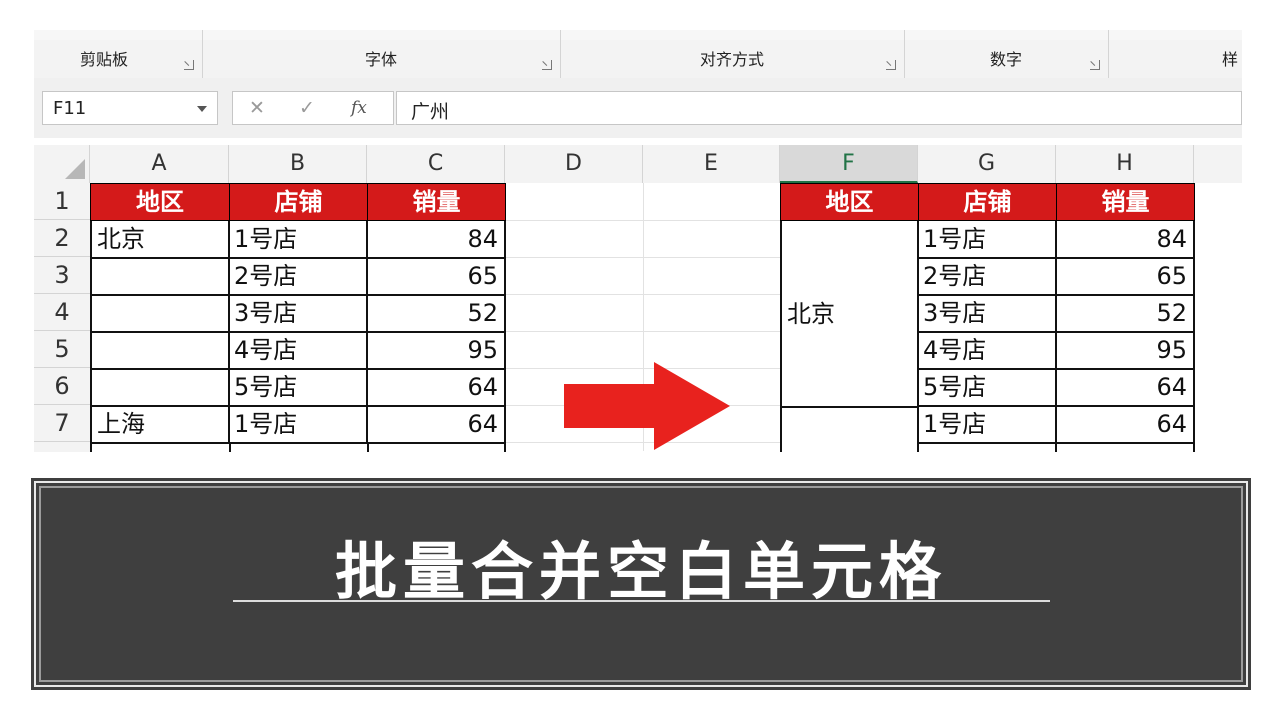  I want to click on column-header-c: C, so click(436, 164).